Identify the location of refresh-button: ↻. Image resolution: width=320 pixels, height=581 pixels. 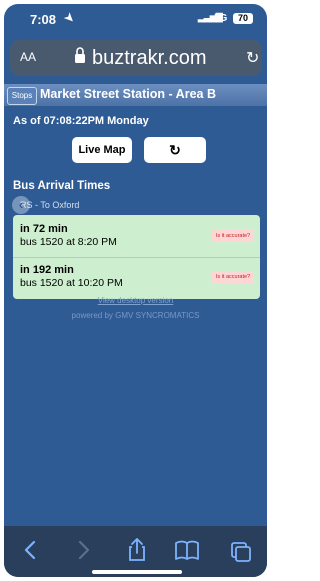
(175, 150).